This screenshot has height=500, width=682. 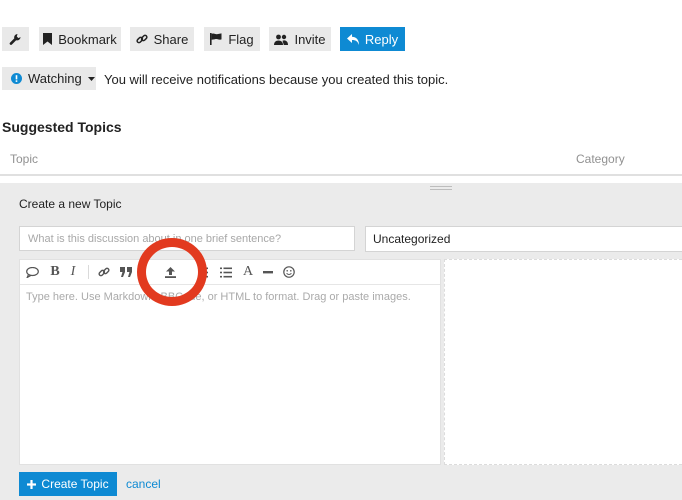 What do you see at coordinates (248, 272) in the screenshot?
I see `heading-icon: A` at bounding box center [248, 272].